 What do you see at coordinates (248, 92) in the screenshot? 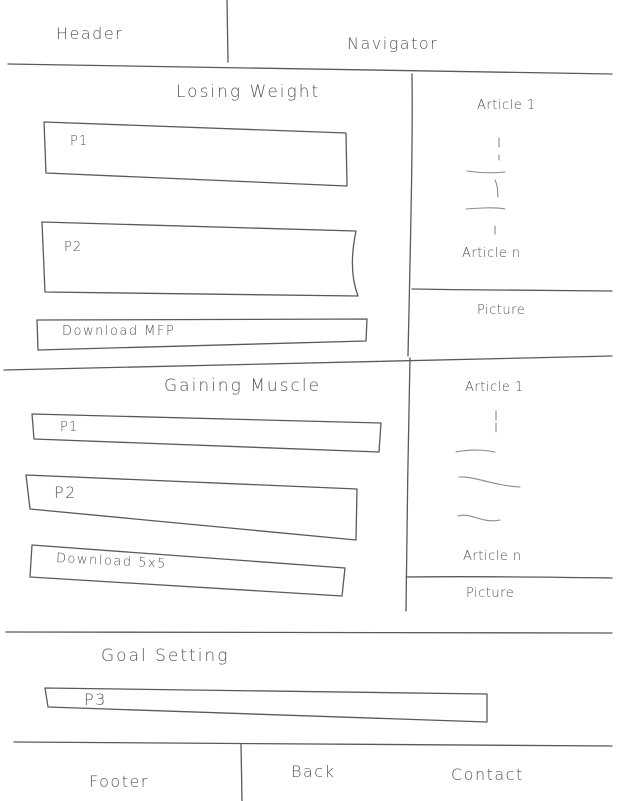
I see `section-title-losing-weight: Losing Weight` at bounding box center [248, 92].